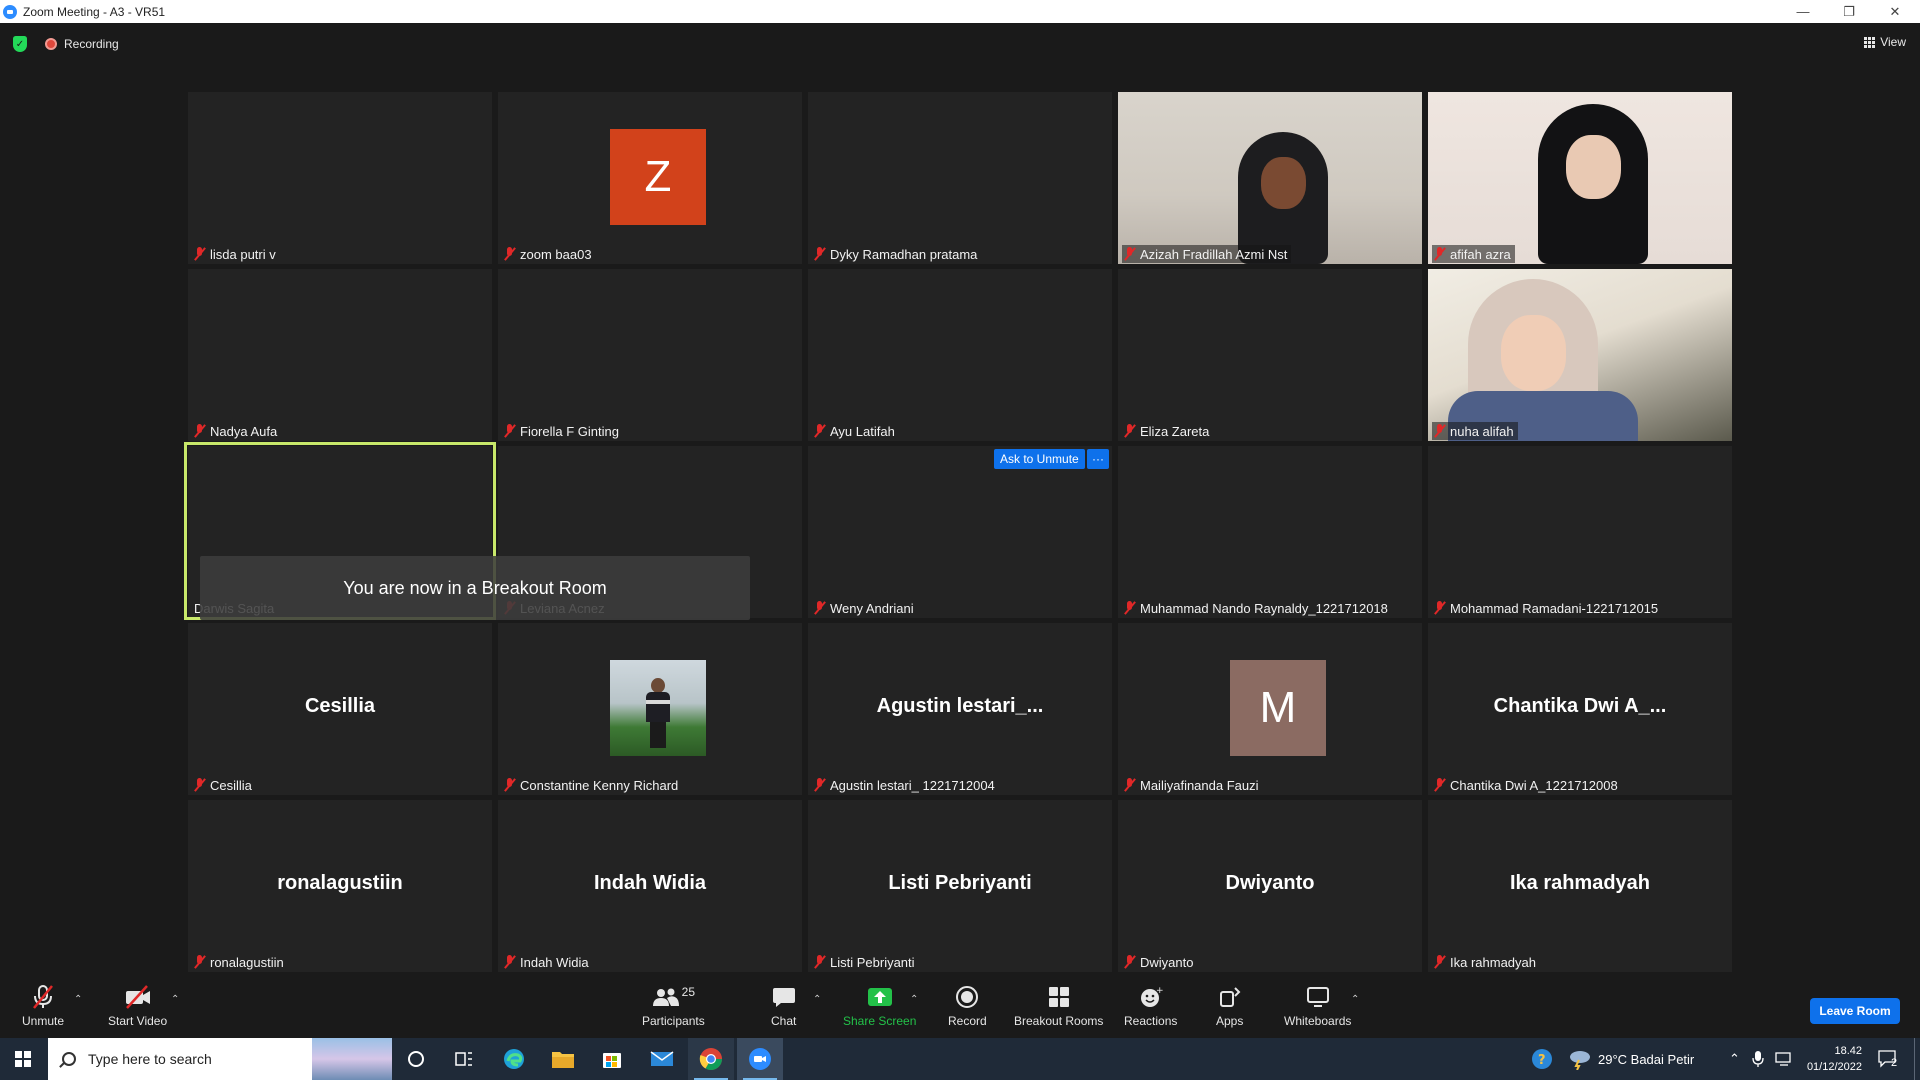 This screenshot has height=1080, width=1920. I want to click on participants-button: 25 Participants, so click(673, 1006).